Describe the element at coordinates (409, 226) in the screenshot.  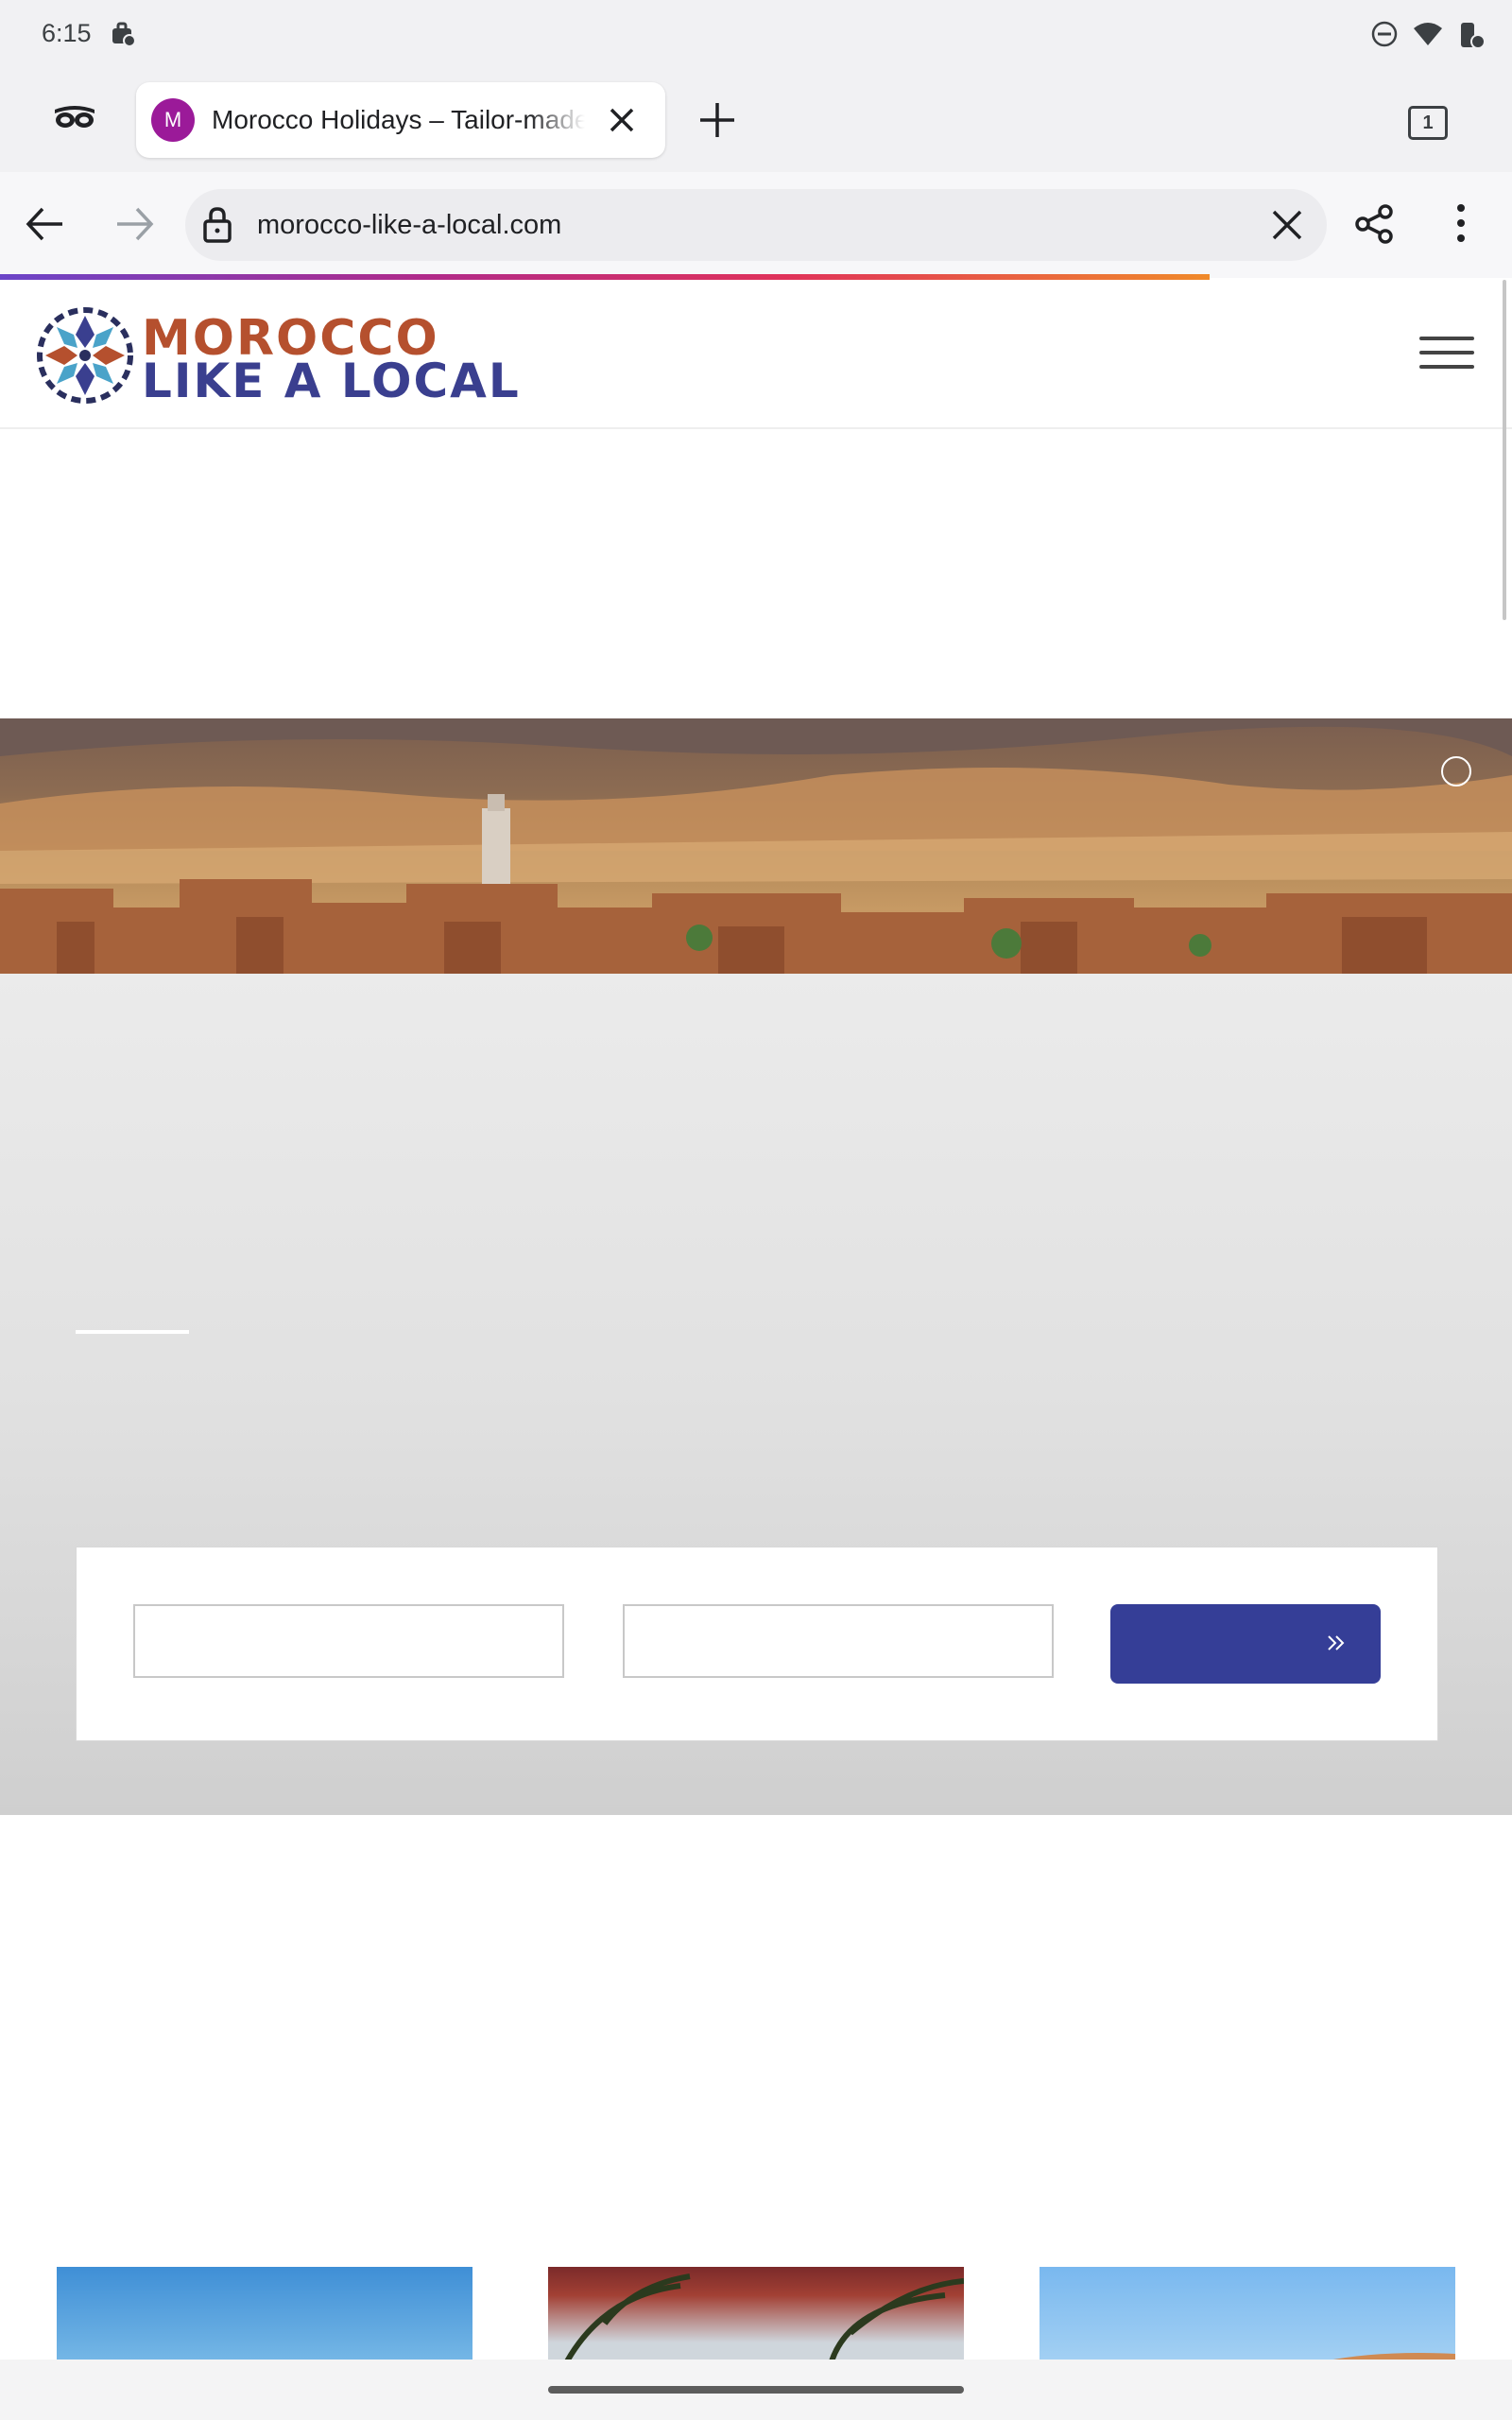
I see `url-text: morocco-like-a-local.com` at that location.